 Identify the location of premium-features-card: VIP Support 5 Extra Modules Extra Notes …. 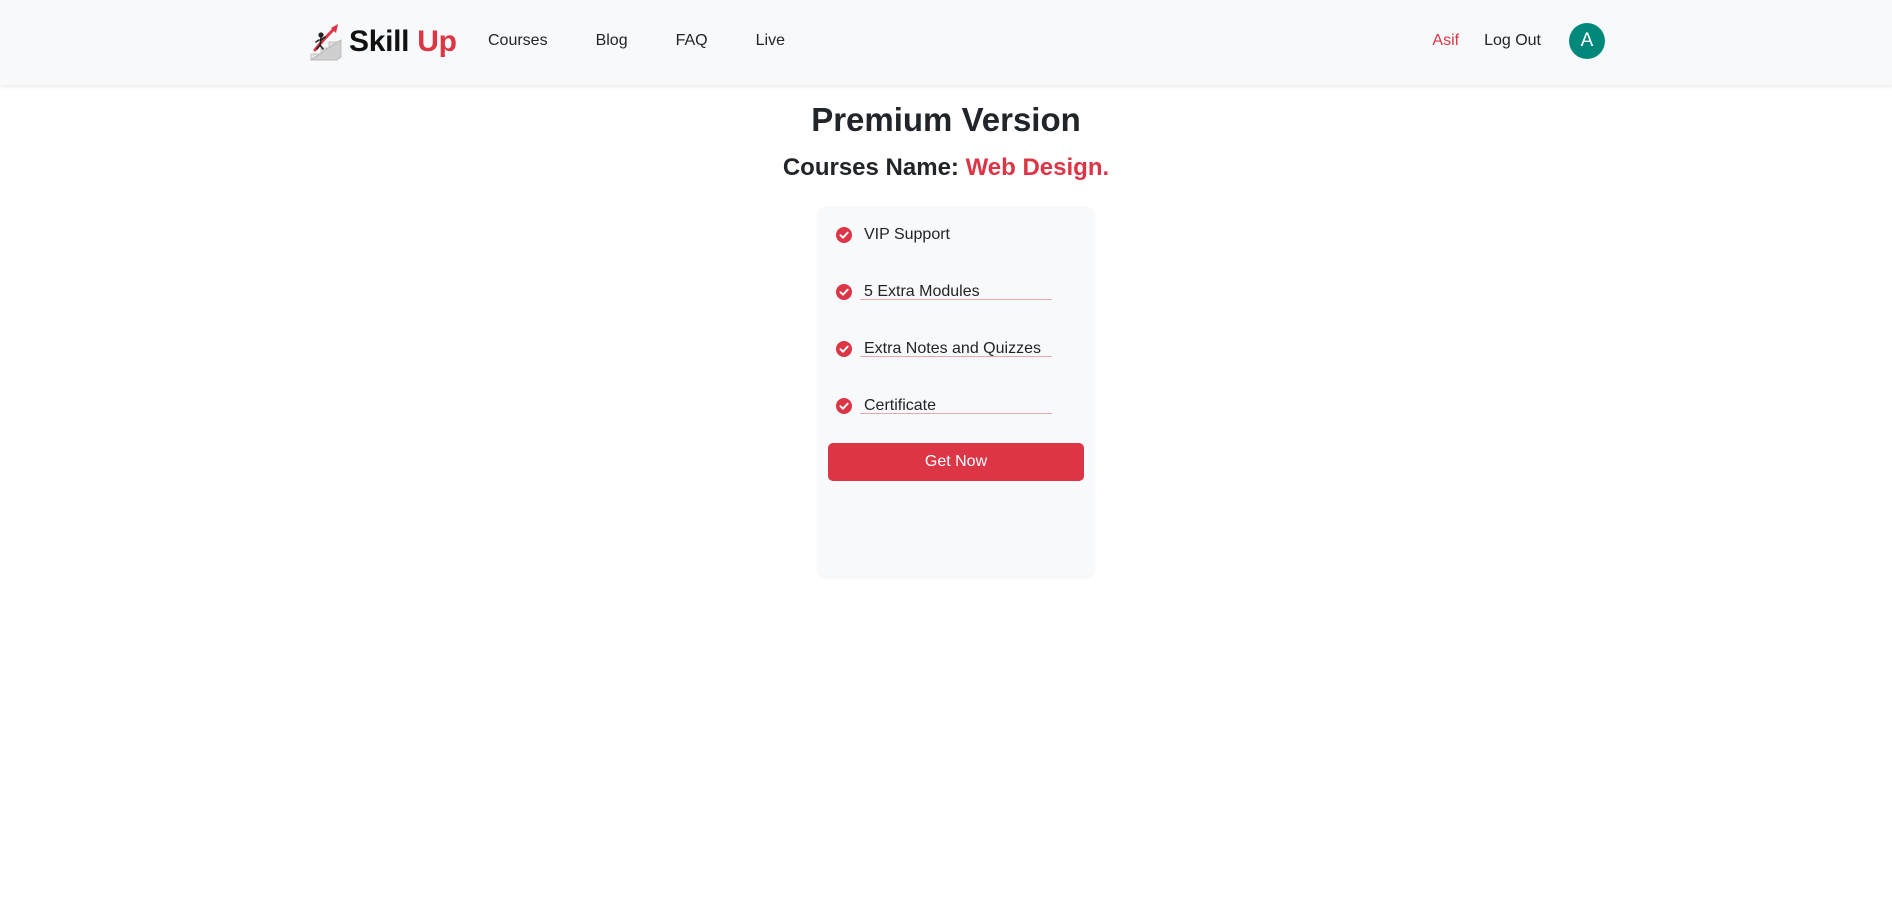
(956, 392).